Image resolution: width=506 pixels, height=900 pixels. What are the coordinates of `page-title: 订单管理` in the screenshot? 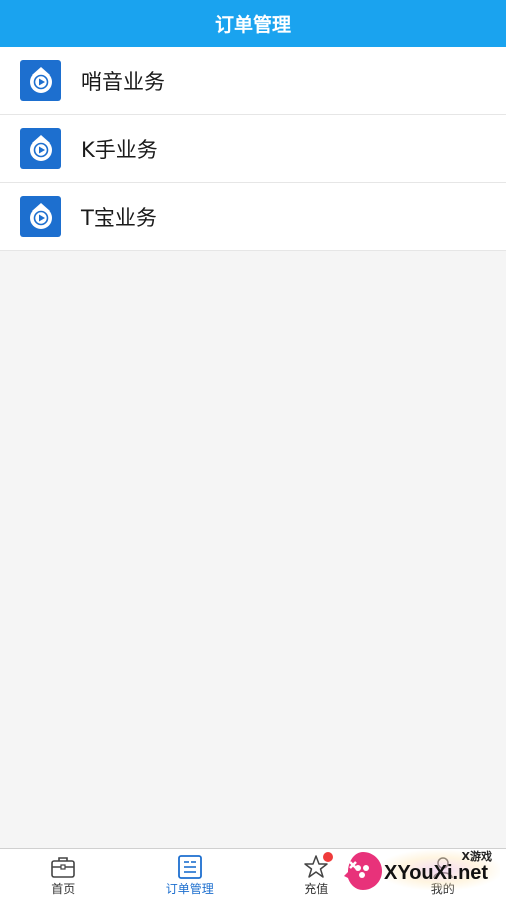 It's located at (252, 25).